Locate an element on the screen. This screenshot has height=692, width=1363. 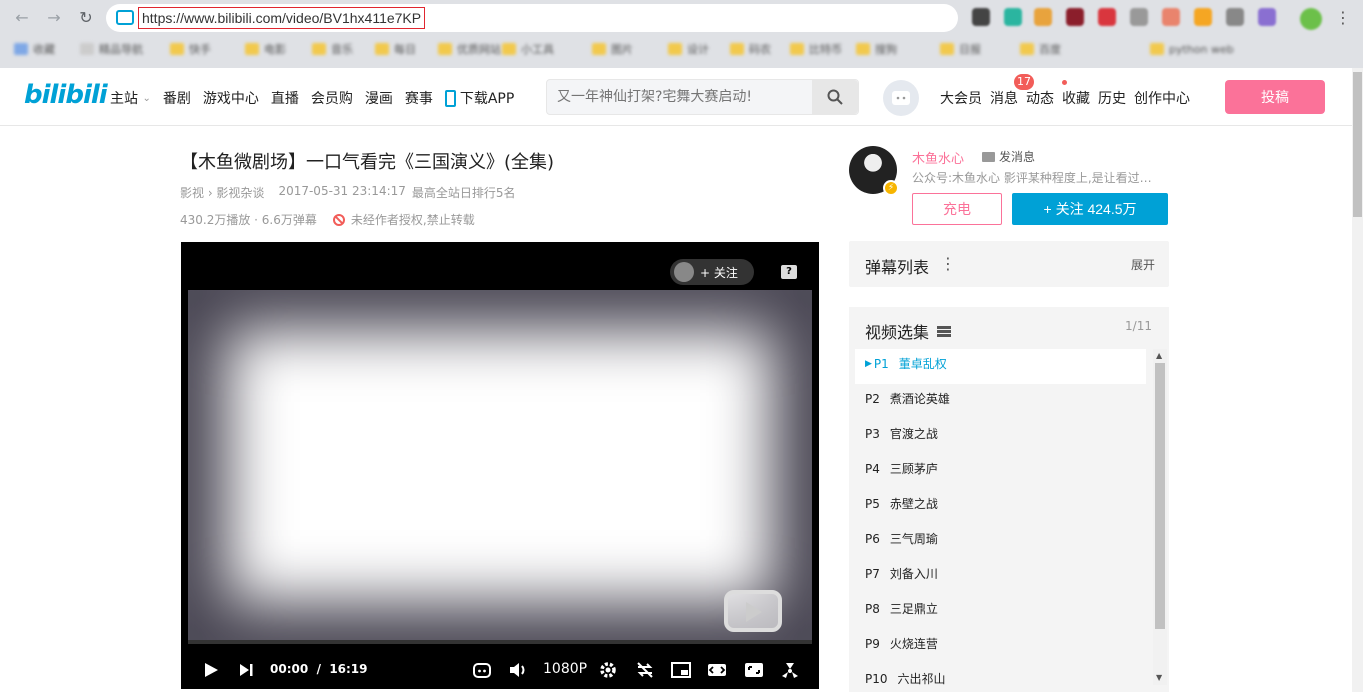
nav-main: 主站 ⌄ is located at coordinates (130, 98).